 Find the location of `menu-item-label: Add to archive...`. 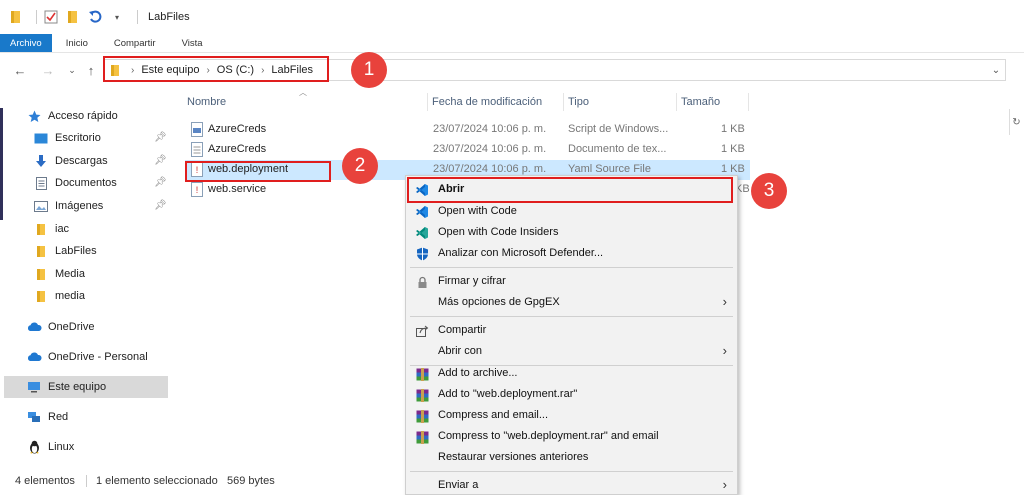

menu-item-label: Add to archive... is located at coordinates (478, 373).